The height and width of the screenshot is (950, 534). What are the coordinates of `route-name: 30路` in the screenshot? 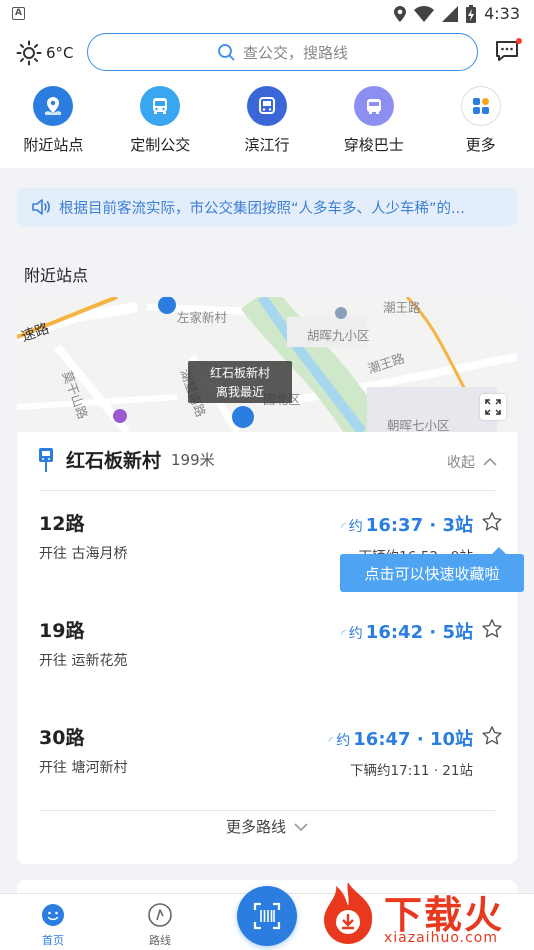 It's located at (62, 738).